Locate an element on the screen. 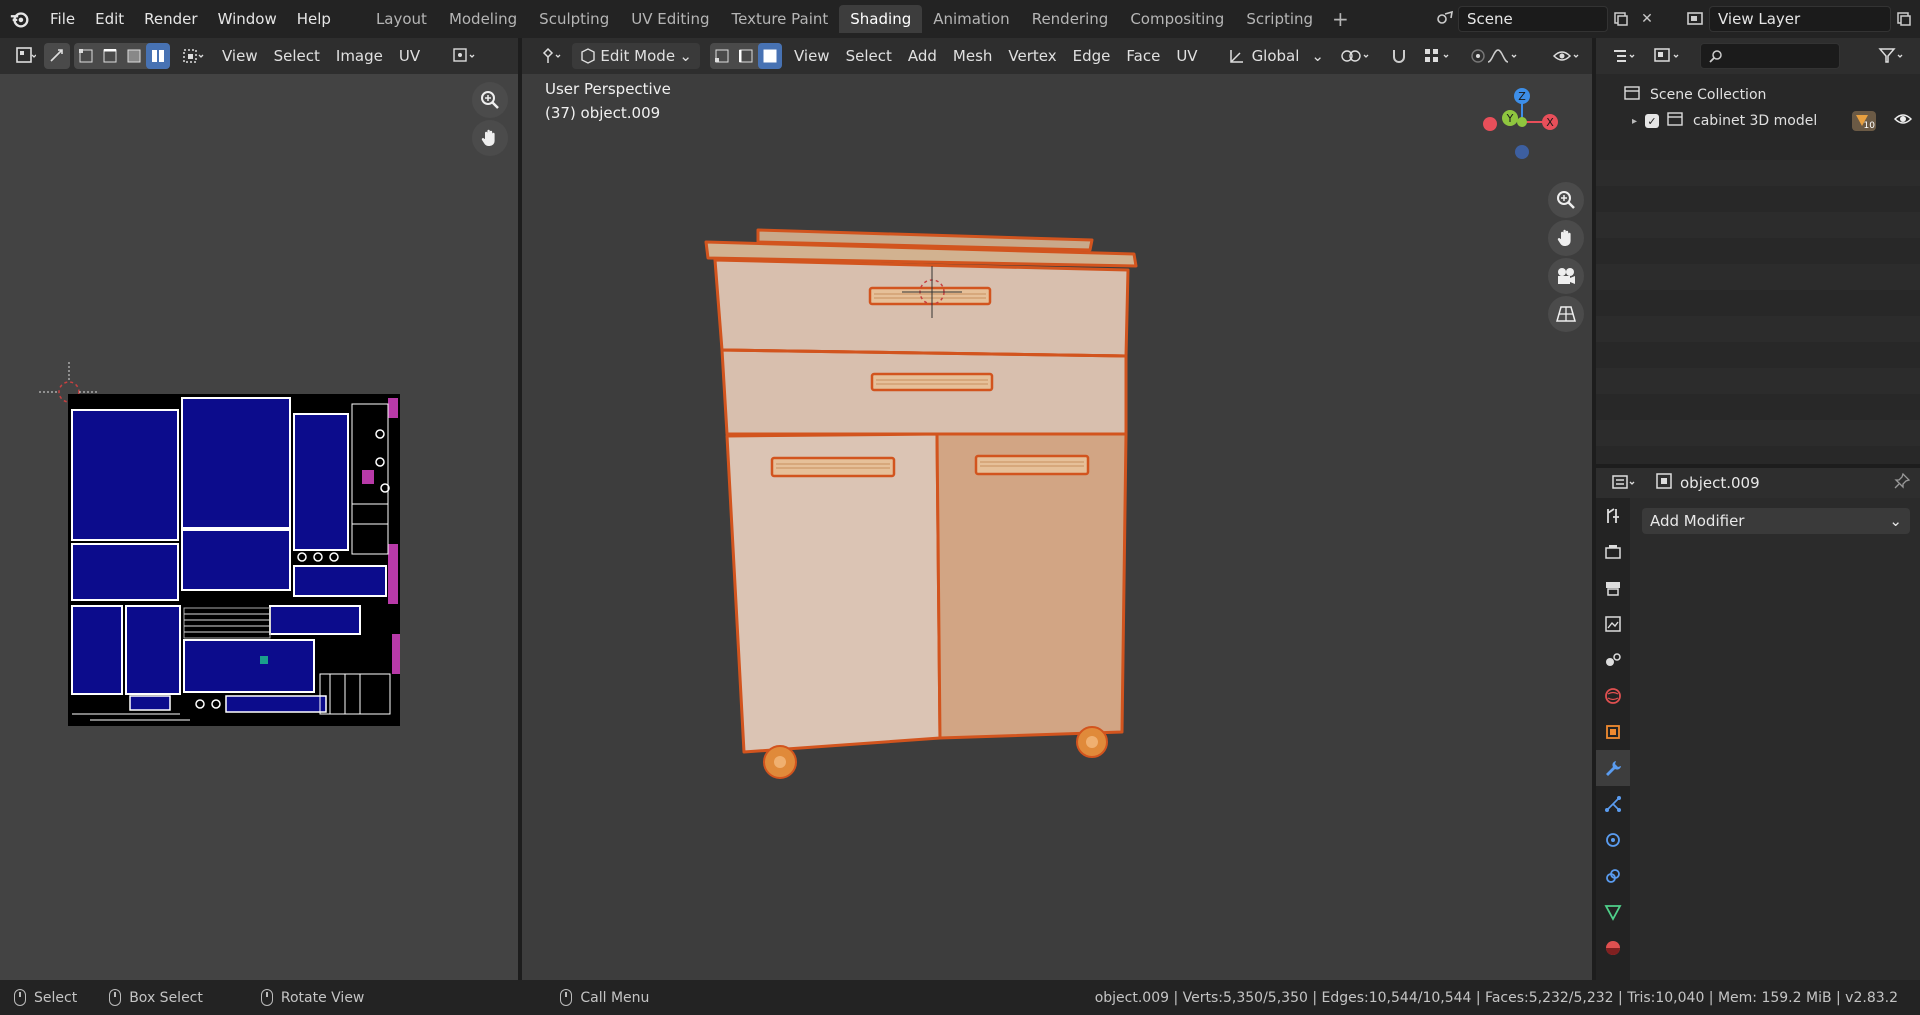 The image size is (1920, 1015). output-tab-icon is located at coordinates (1613, 588).